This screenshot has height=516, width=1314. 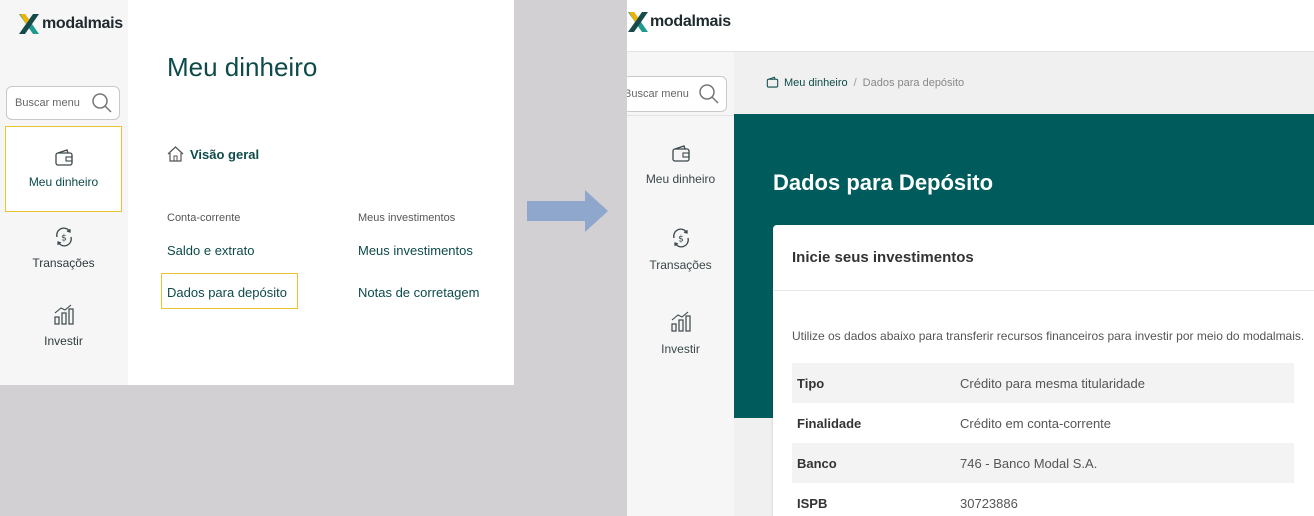 I want to click on menu-link-saldo-extrato: Saldo e extrato, so click(x=210, y=250).